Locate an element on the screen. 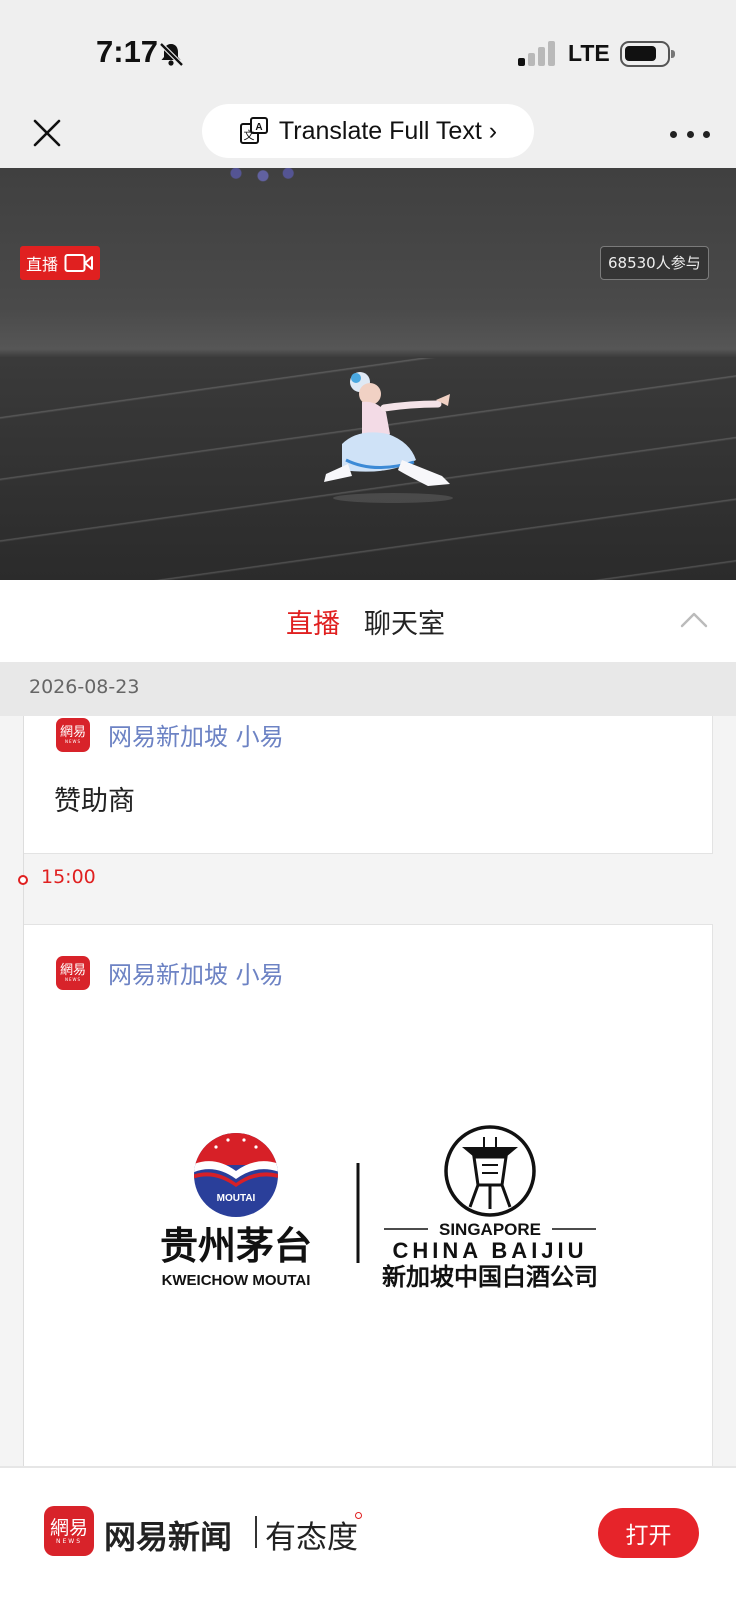 This screenshot has height=1600, width=736. feed-post: 網易 NEWS 网易新加坡 小易 赞助商 is located at coordinates (368, 785).